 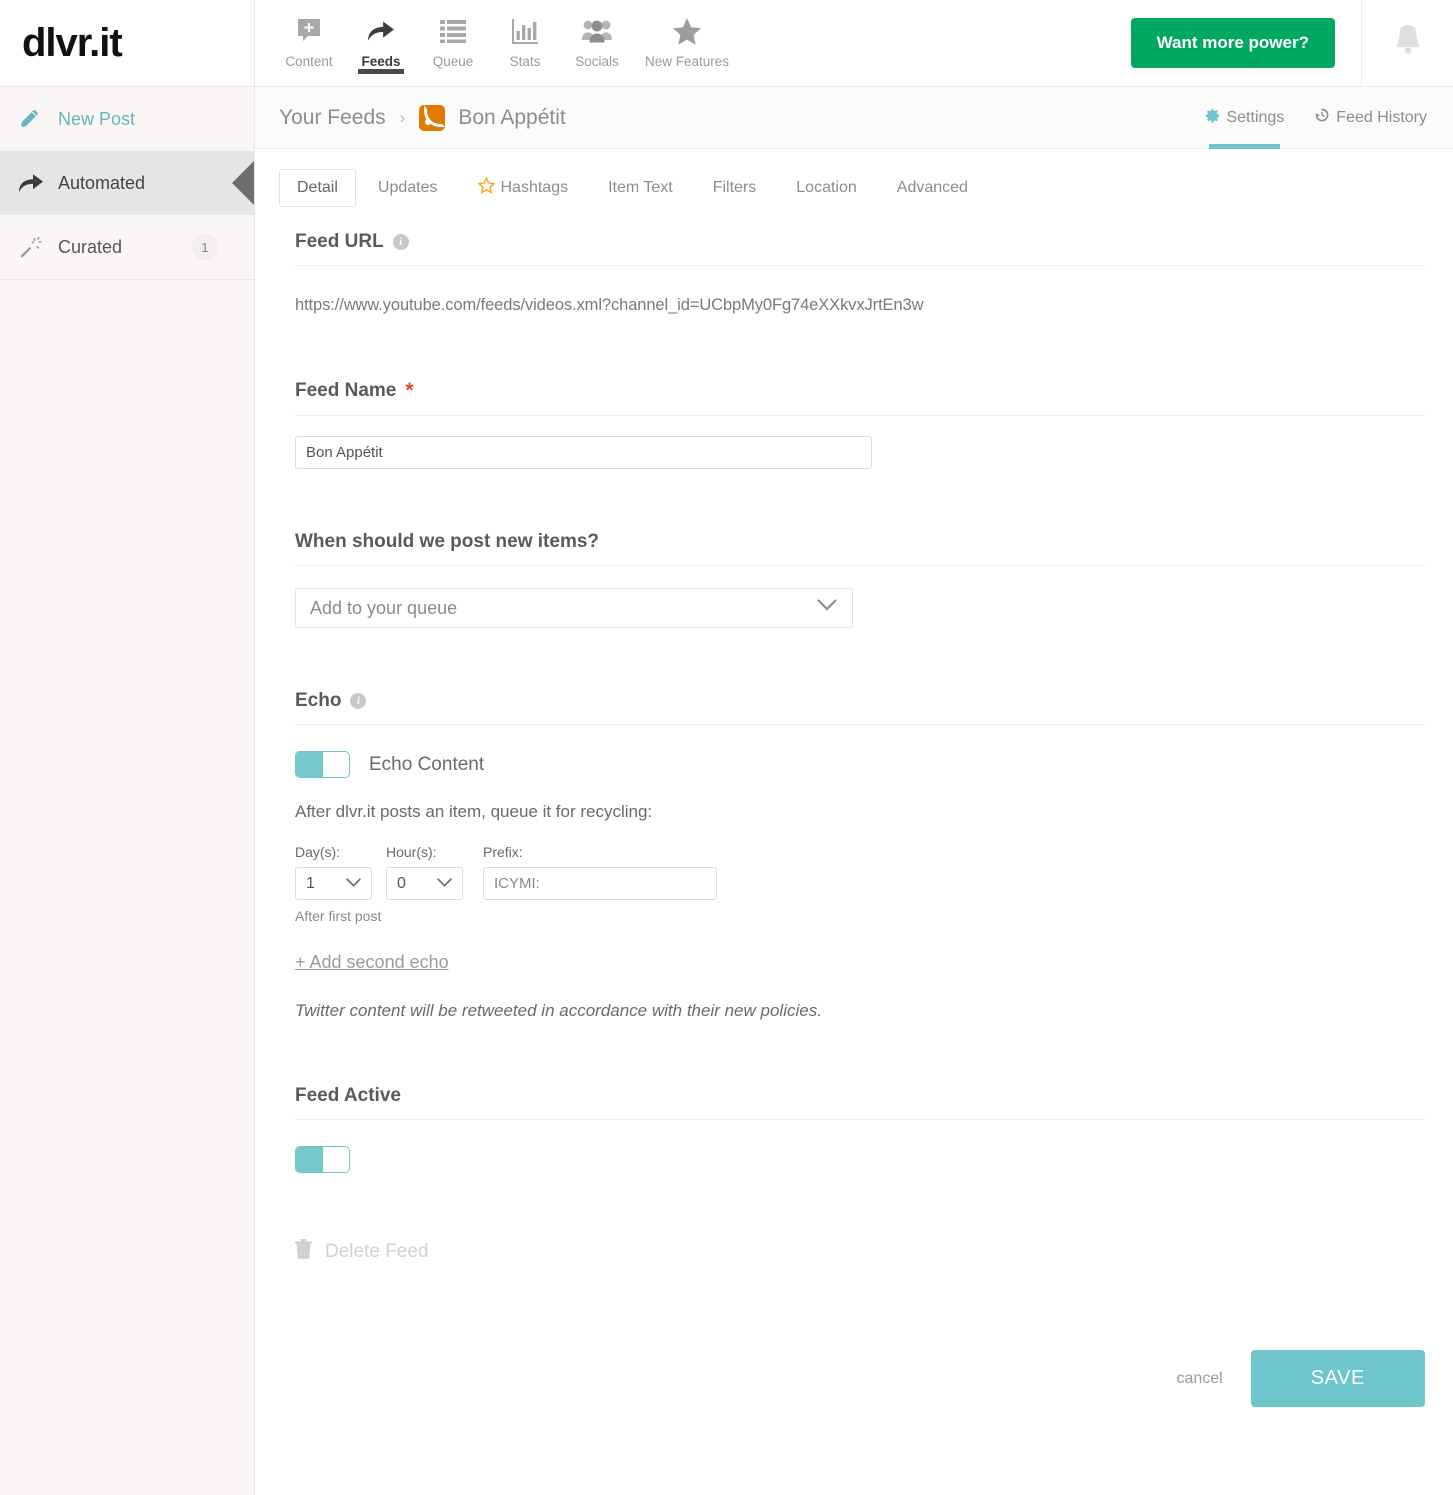 I want to click on breadcrumb-actions: Settings Feed History, so click(x=1316, y=118).